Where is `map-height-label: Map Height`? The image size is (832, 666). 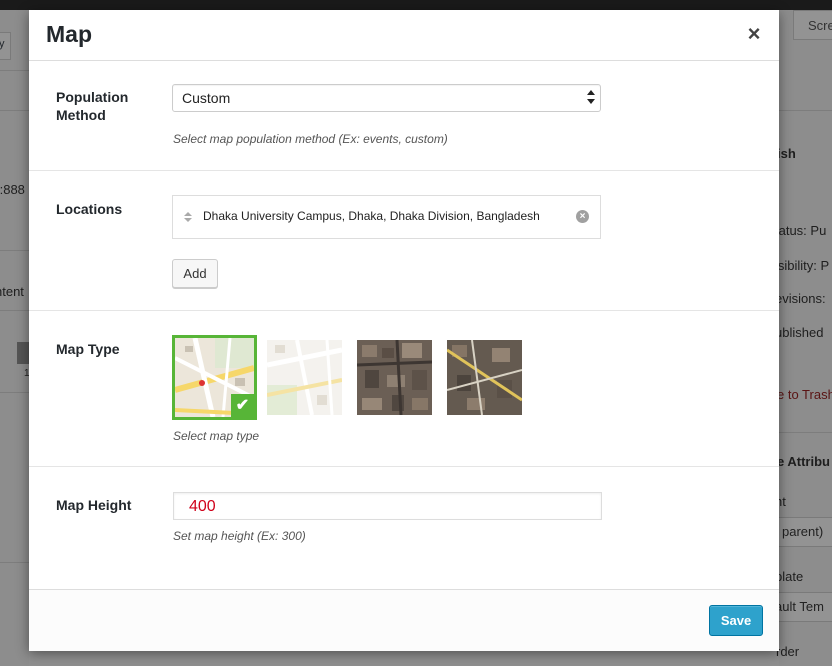 map-height-label: Map Height is located at coordinates (94, 505).